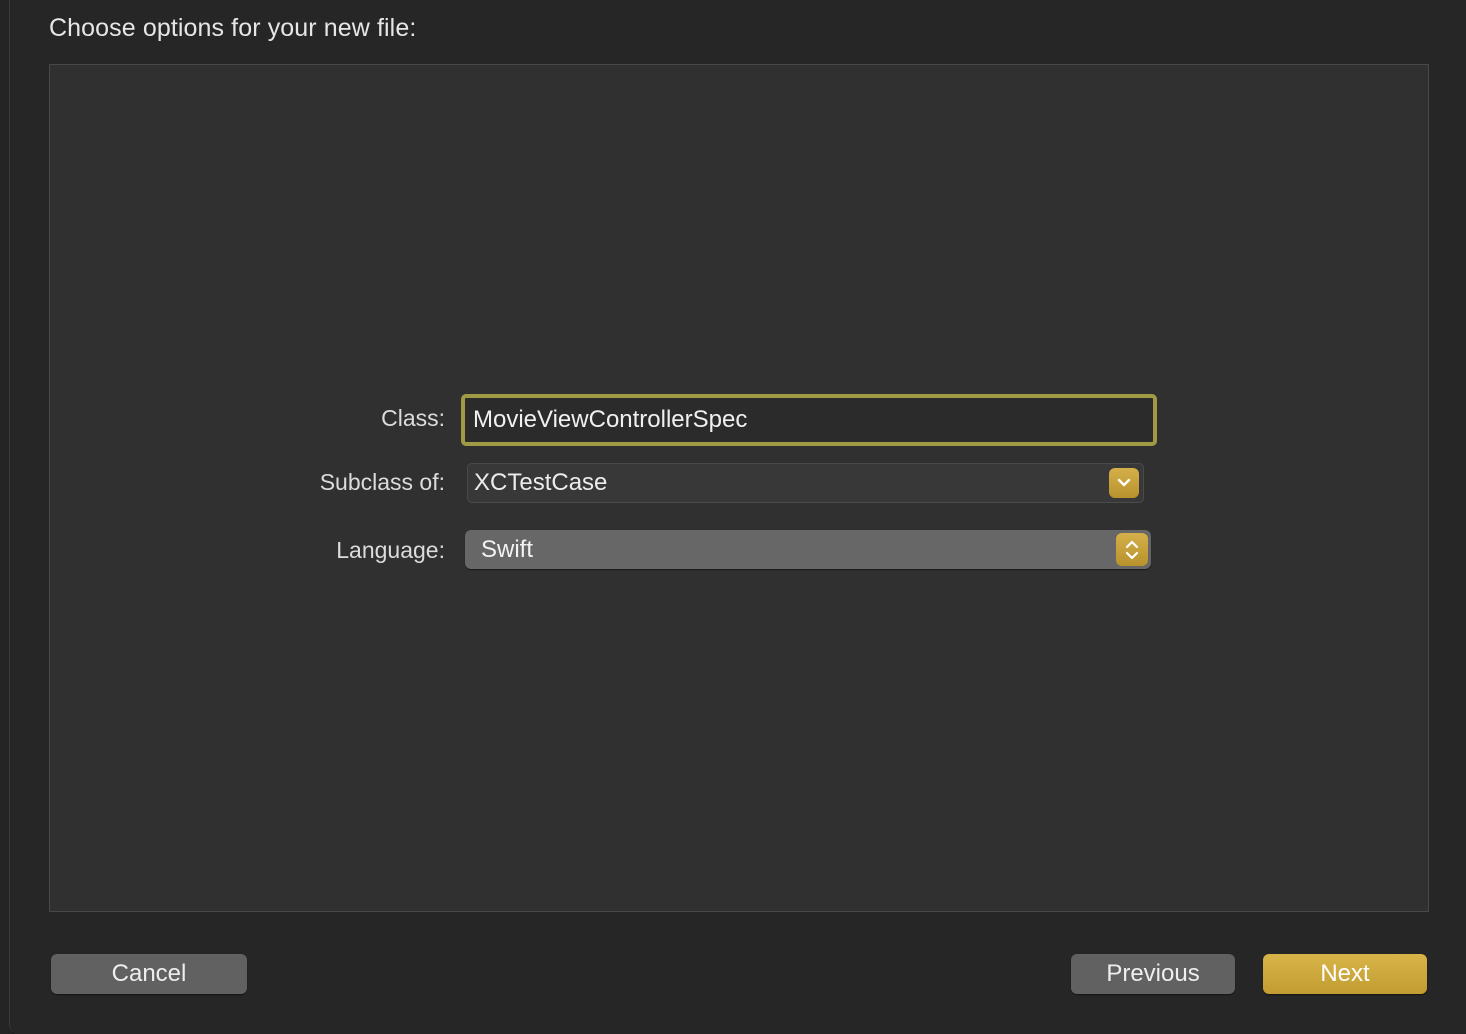 The width and height of the screenshot is (1466, 1034). What do you see at coordinates (788, 483) in the screenshot?
I see `subclass-value: XCTestCase` at bounding box center [788, 483].